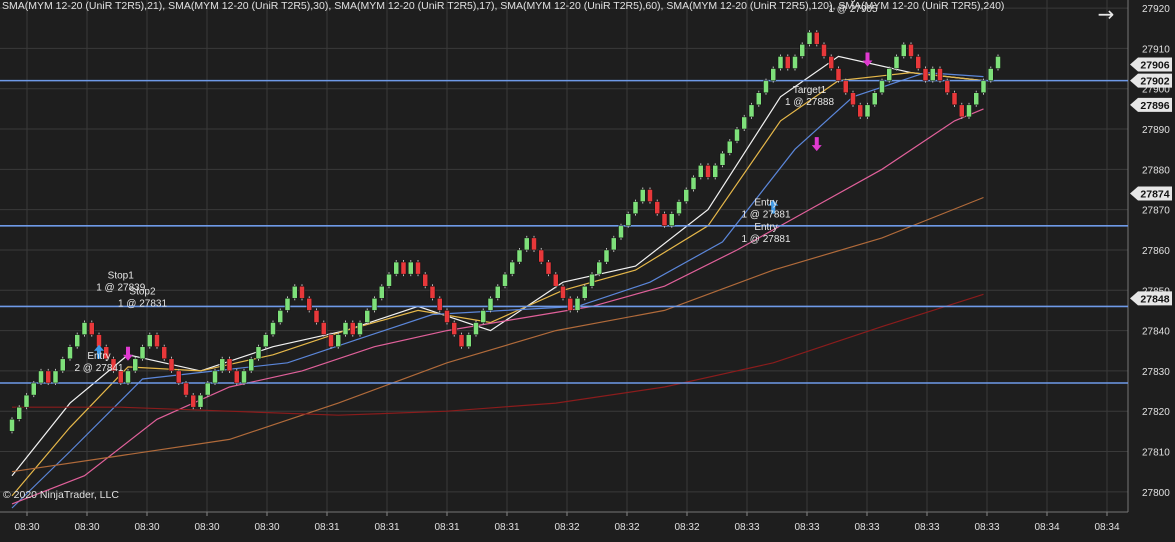 Image resolution: width=1175 pixels, height=542 pixels. I want to click on copyright-text: © 2020 NinjaTrader, LLC, so click(61, 495).